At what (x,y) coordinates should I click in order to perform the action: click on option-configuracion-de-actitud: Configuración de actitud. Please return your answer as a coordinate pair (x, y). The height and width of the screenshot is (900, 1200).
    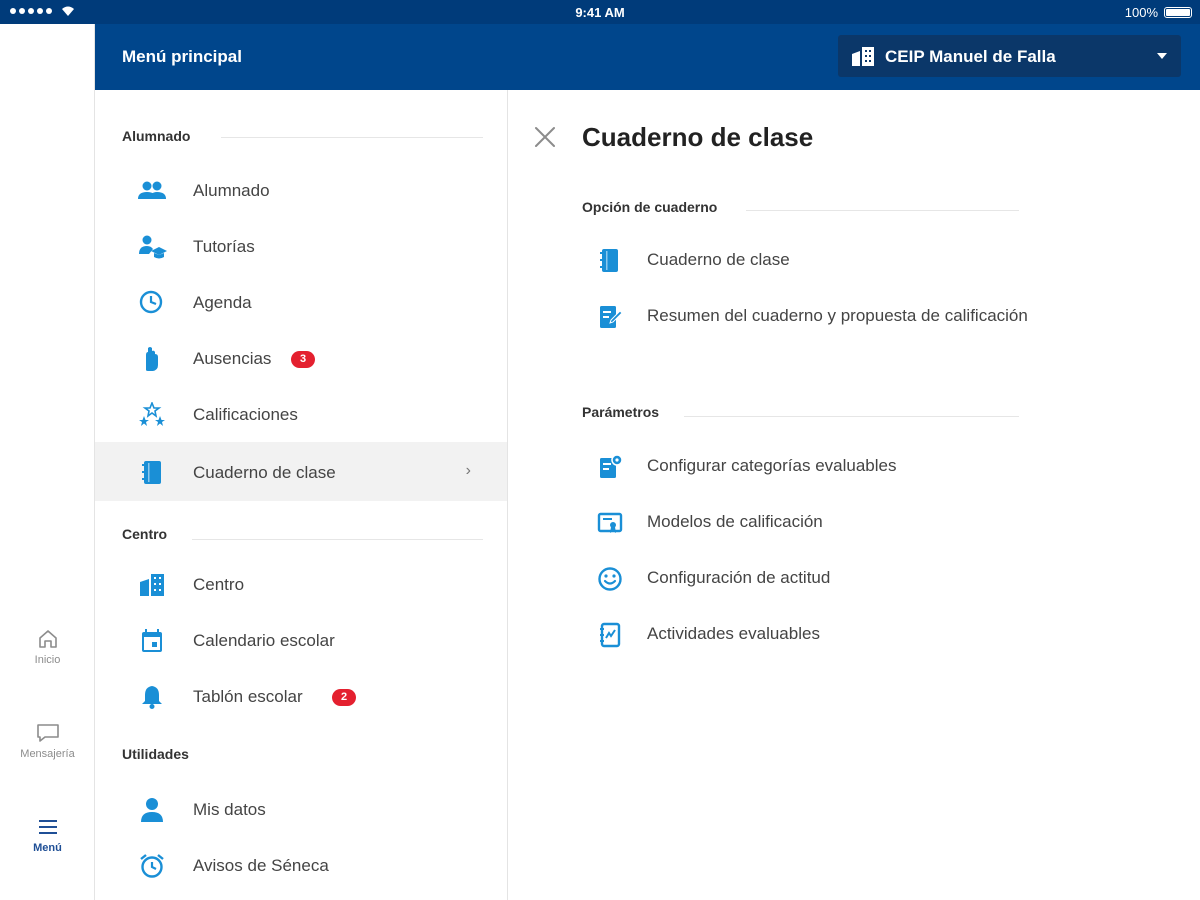
    Looking at the image, I should click on (868, 579).